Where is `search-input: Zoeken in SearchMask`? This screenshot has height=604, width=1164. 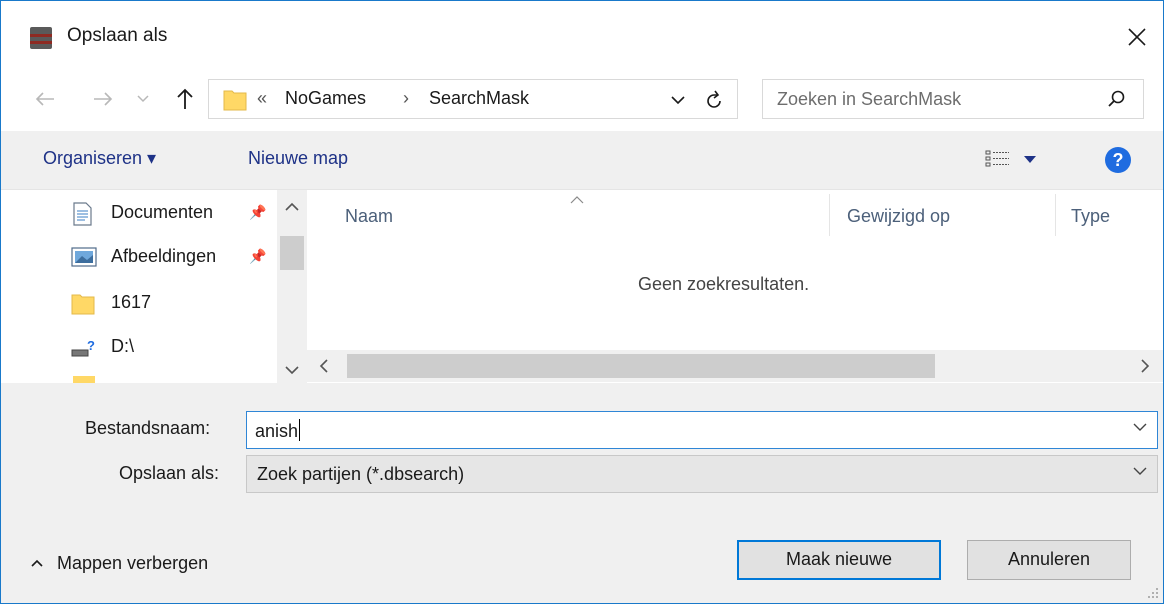
search-input: Zoeken in SearchMask is located at coordinates (953, 99).